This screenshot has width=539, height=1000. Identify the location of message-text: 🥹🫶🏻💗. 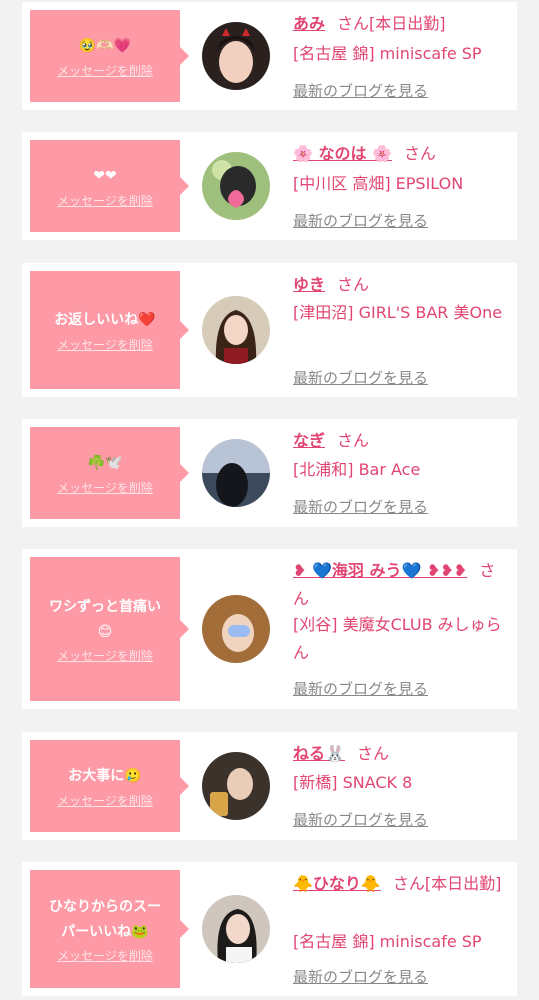
(105, 46).